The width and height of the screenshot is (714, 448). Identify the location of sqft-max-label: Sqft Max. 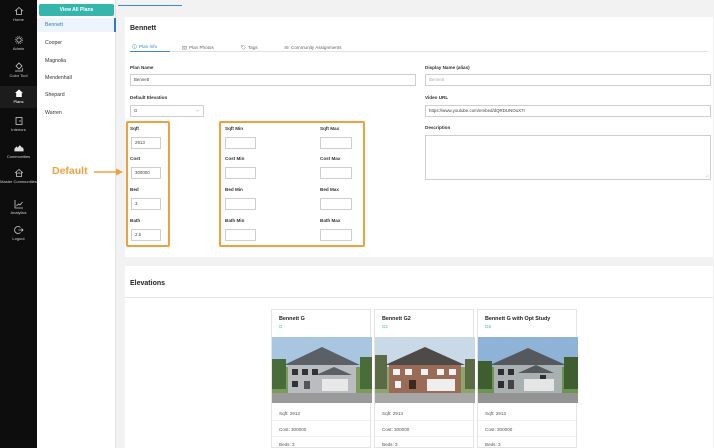
(330, 128).